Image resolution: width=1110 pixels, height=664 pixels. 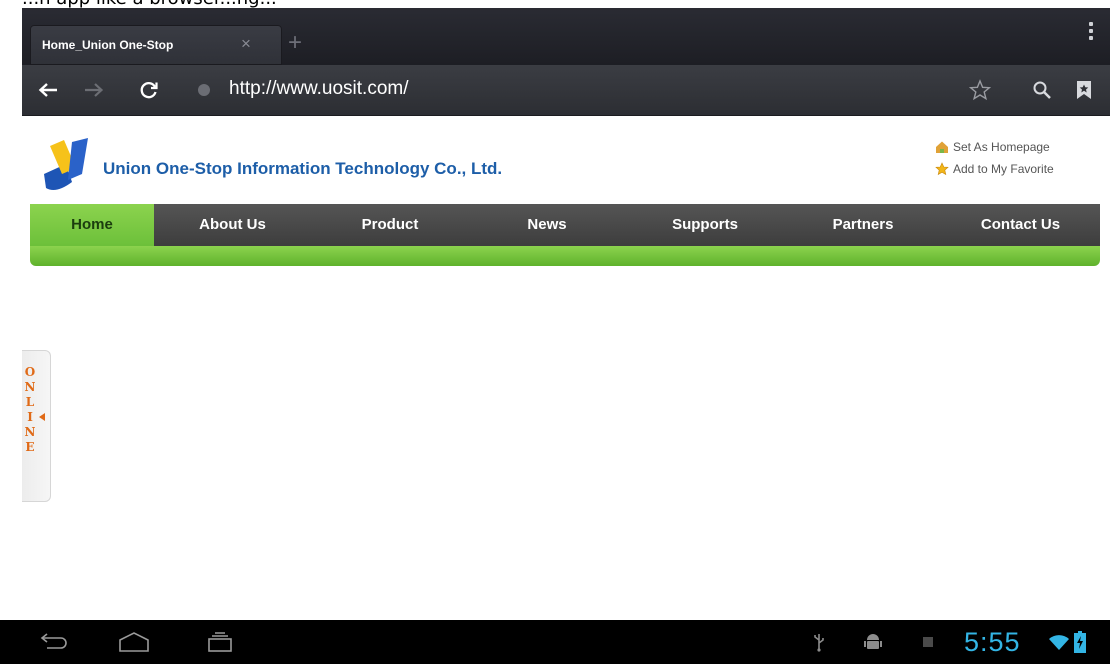 I want to click on expand-arrow-icon, so click(x=42, y=417).